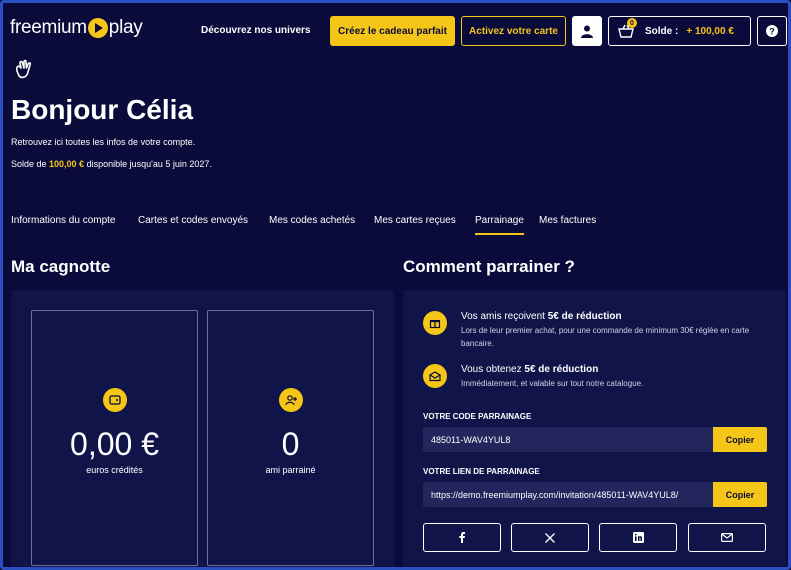  I want to click on waving-hand-icon, so click(23, 69).